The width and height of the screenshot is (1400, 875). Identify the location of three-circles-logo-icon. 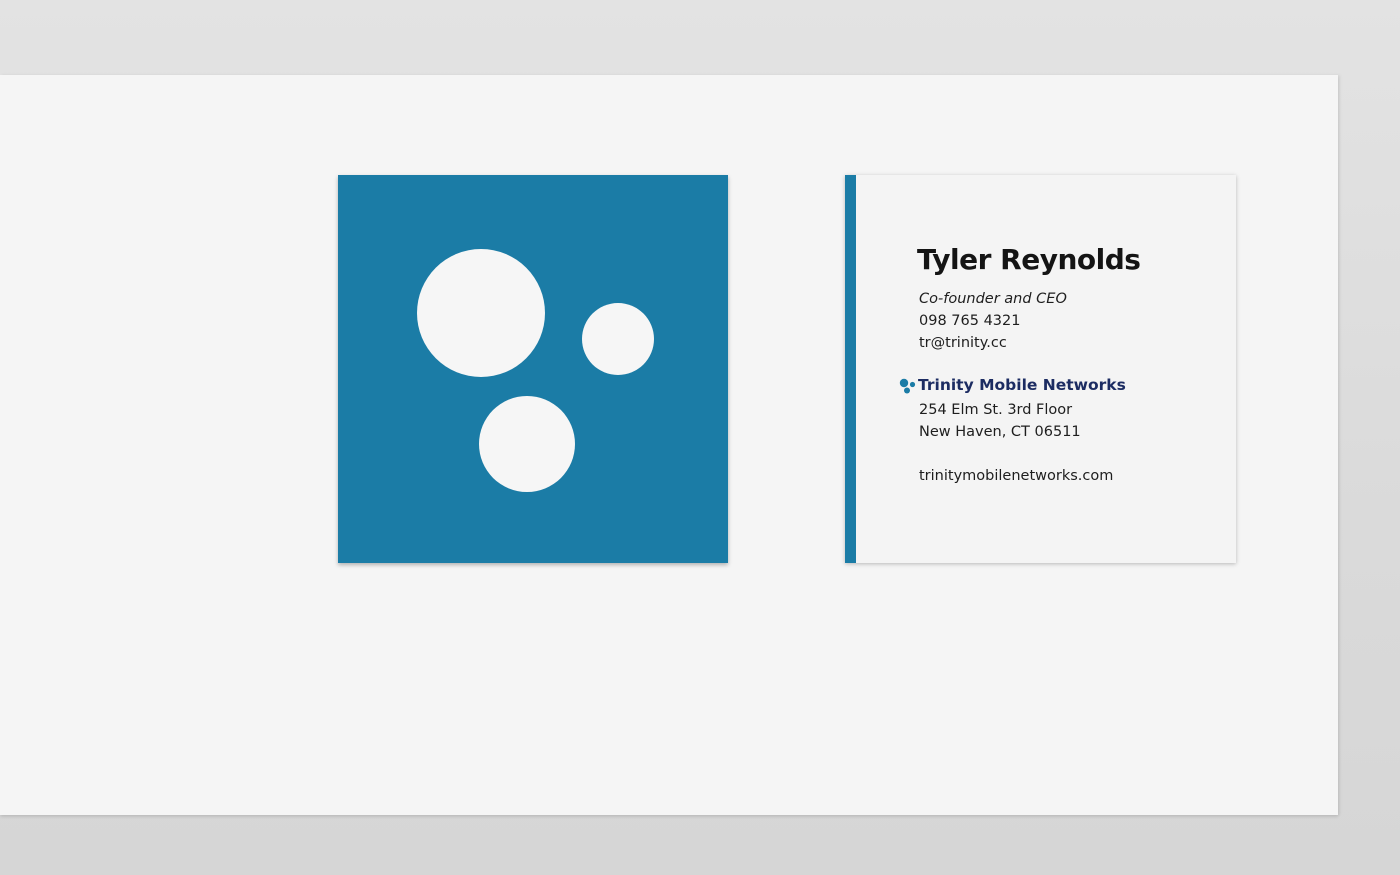
(535, 370).